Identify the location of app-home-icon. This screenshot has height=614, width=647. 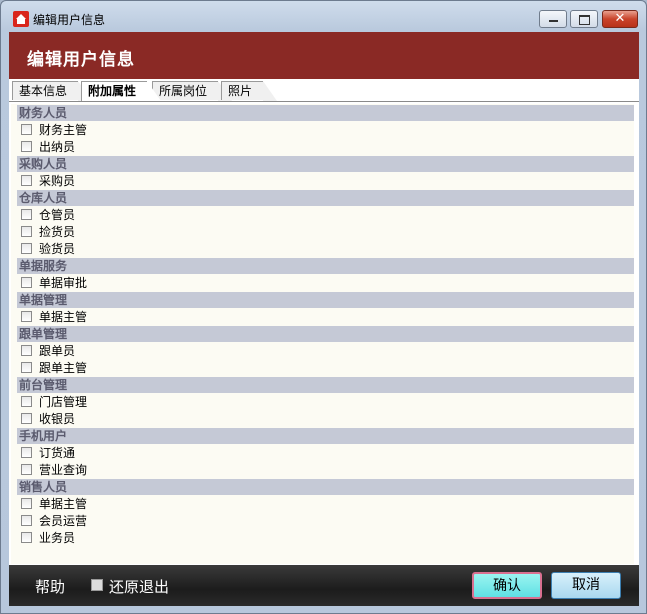
(21, 19).